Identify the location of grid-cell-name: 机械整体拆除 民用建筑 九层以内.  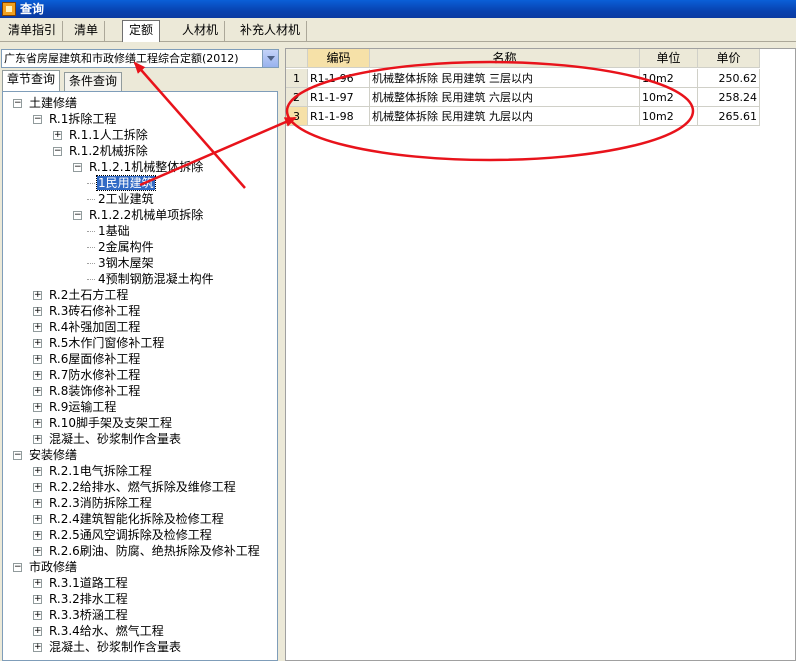
(505, 116).